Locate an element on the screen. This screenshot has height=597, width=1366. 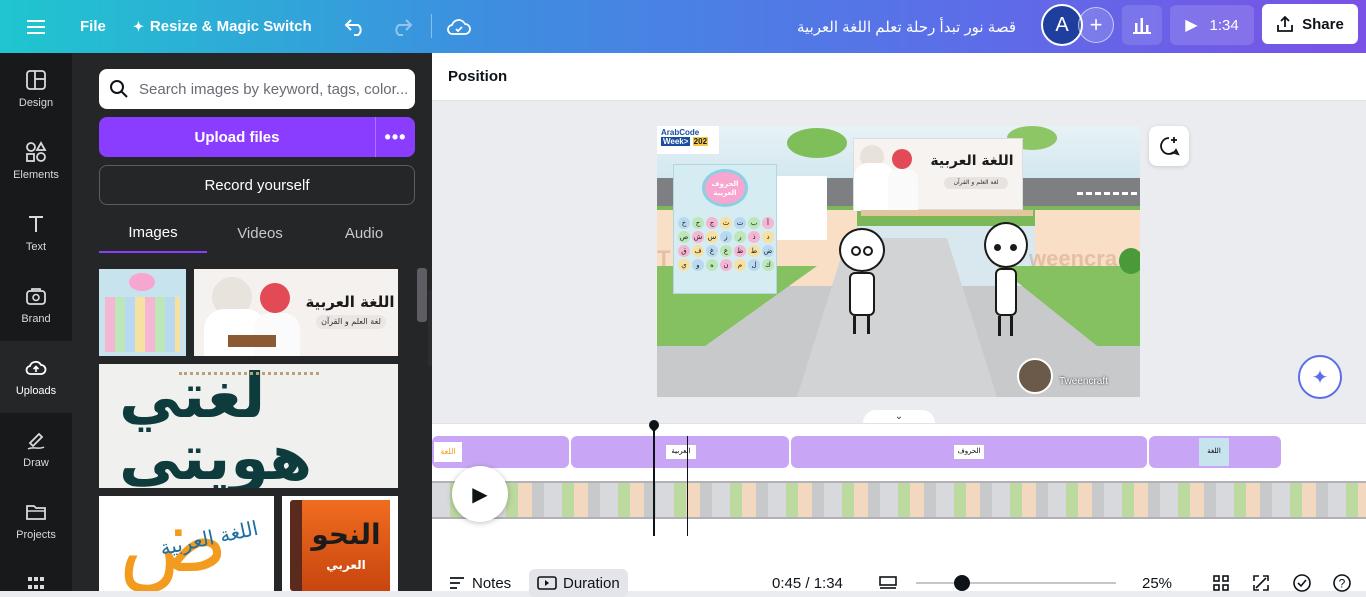
panel-scrollbar is located at coordinates (422, 295).